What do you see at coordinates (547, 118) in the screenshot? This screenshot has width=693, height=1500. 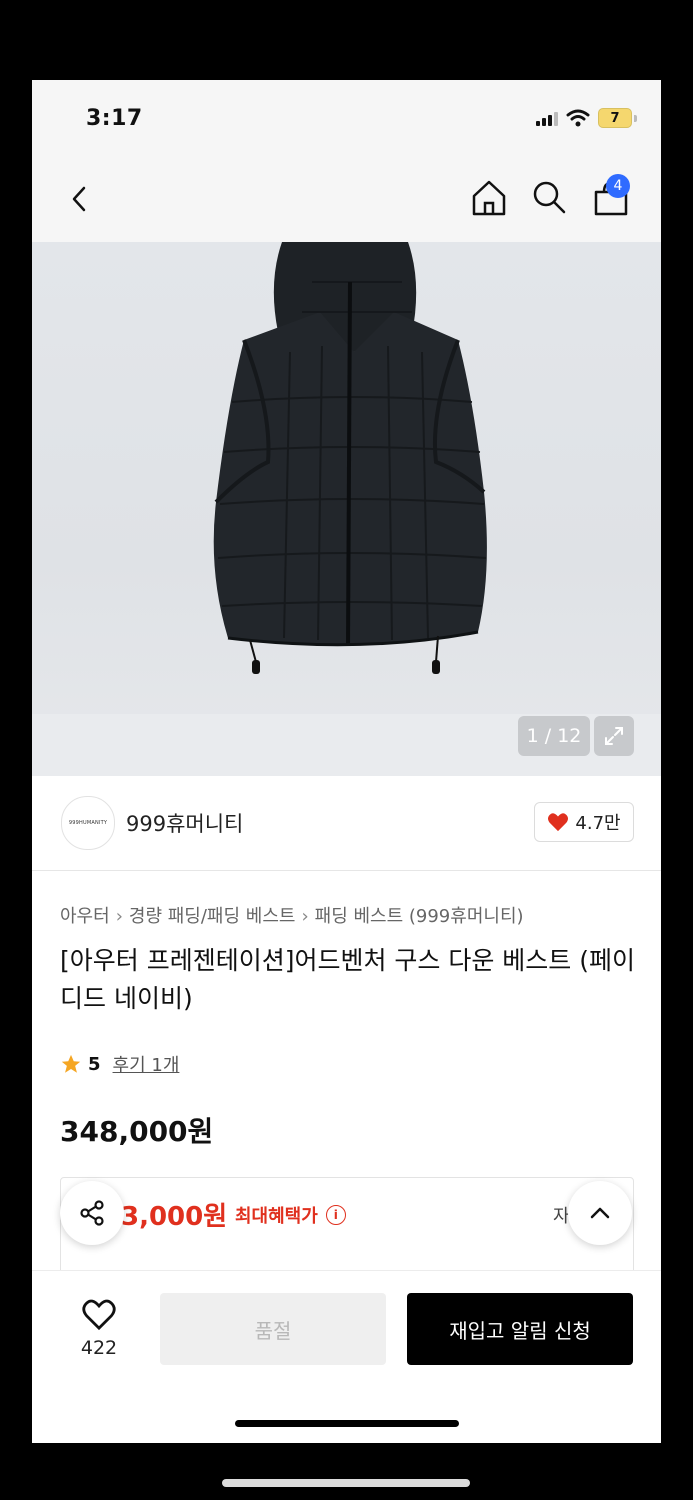 I see `signal-icon` at bounding box center [547, 118].